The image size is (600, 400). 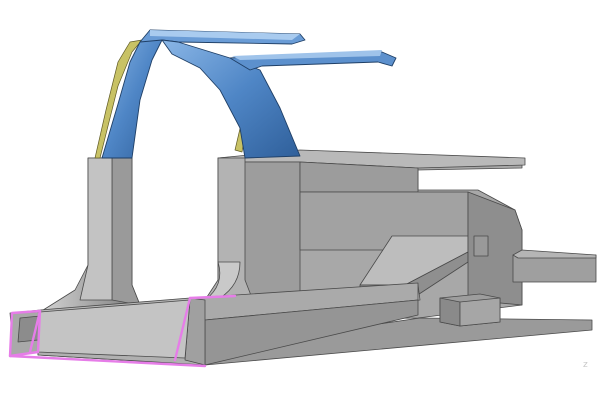 What do you see at coordinates (228, 229) in the screenshot?
I see `rear-pillar-base` at bounding box center [228, 229].